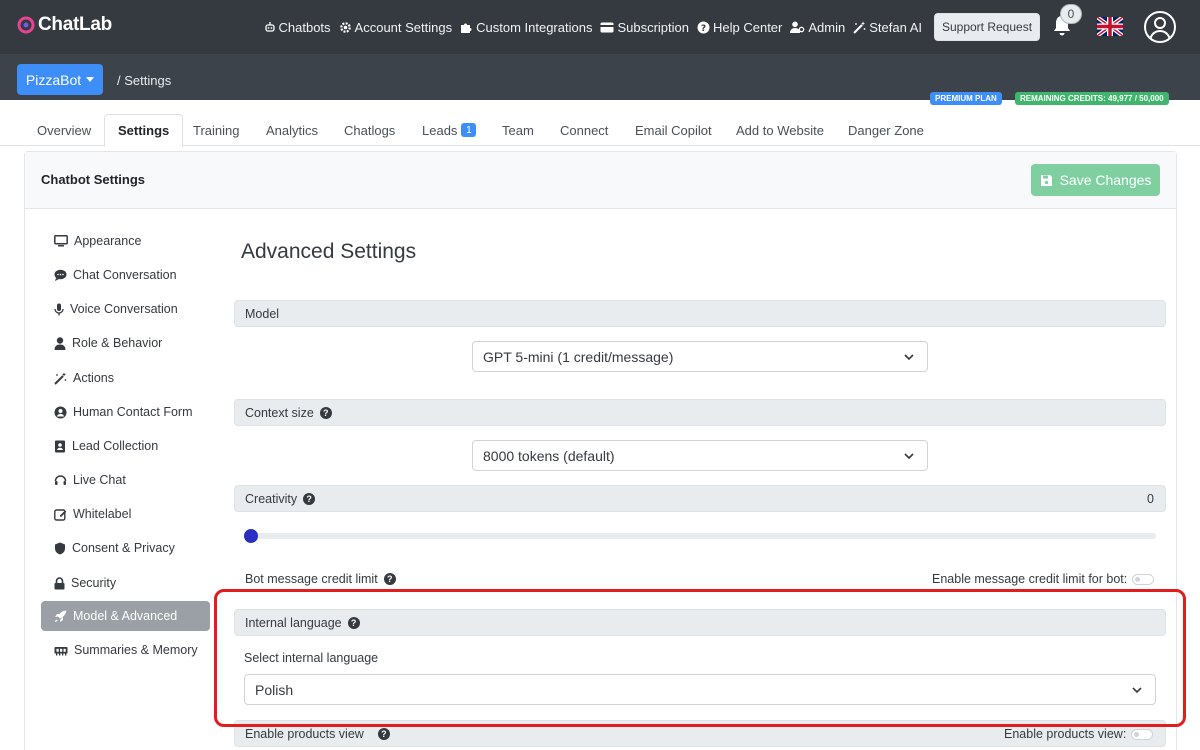  What do you see at coordinates (64, 25) in the screenshot?
I see `brand-logo: ChatLab` at bounding box center [64, 25].